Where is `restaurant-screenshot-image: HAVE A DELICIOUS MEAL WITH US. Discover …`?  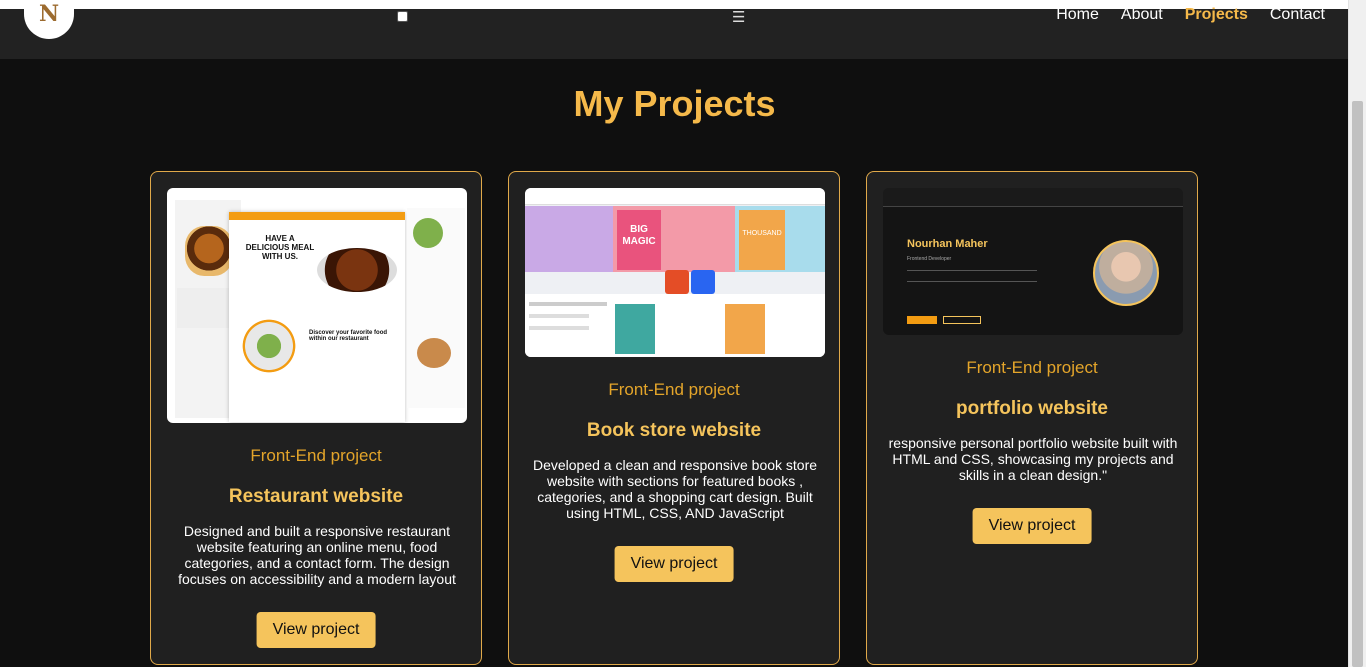 restaurant-screenshot-image: HAVE A DELICIOUS MEAL WITH US. Discover … is located at coordinates (317, 305).